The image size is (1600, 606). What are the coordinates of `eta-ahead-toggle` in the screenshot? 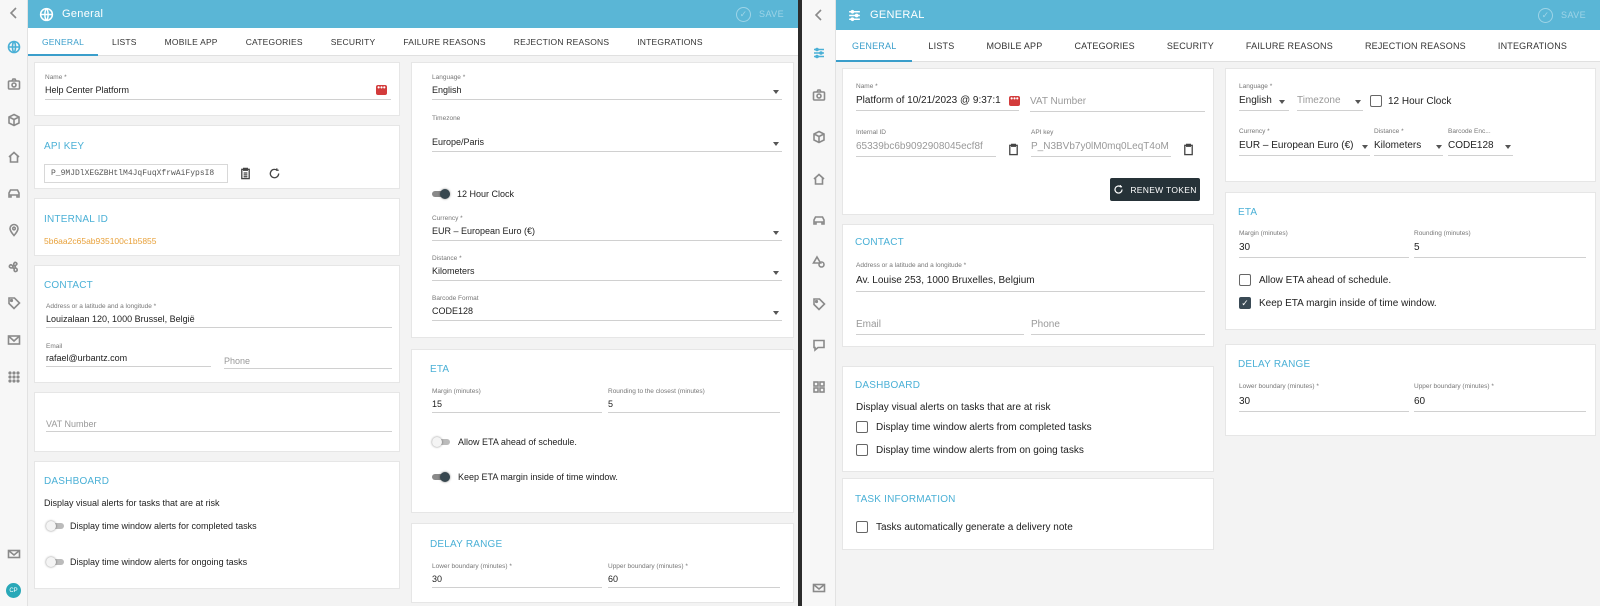 It's located at (441, 442).